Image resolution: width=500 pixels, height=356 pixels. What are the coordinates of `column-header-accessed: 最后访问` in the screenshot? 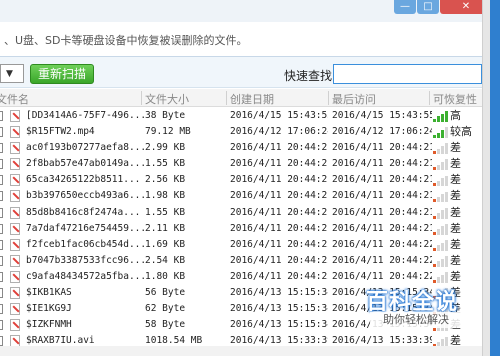 It's located at (354, 99).